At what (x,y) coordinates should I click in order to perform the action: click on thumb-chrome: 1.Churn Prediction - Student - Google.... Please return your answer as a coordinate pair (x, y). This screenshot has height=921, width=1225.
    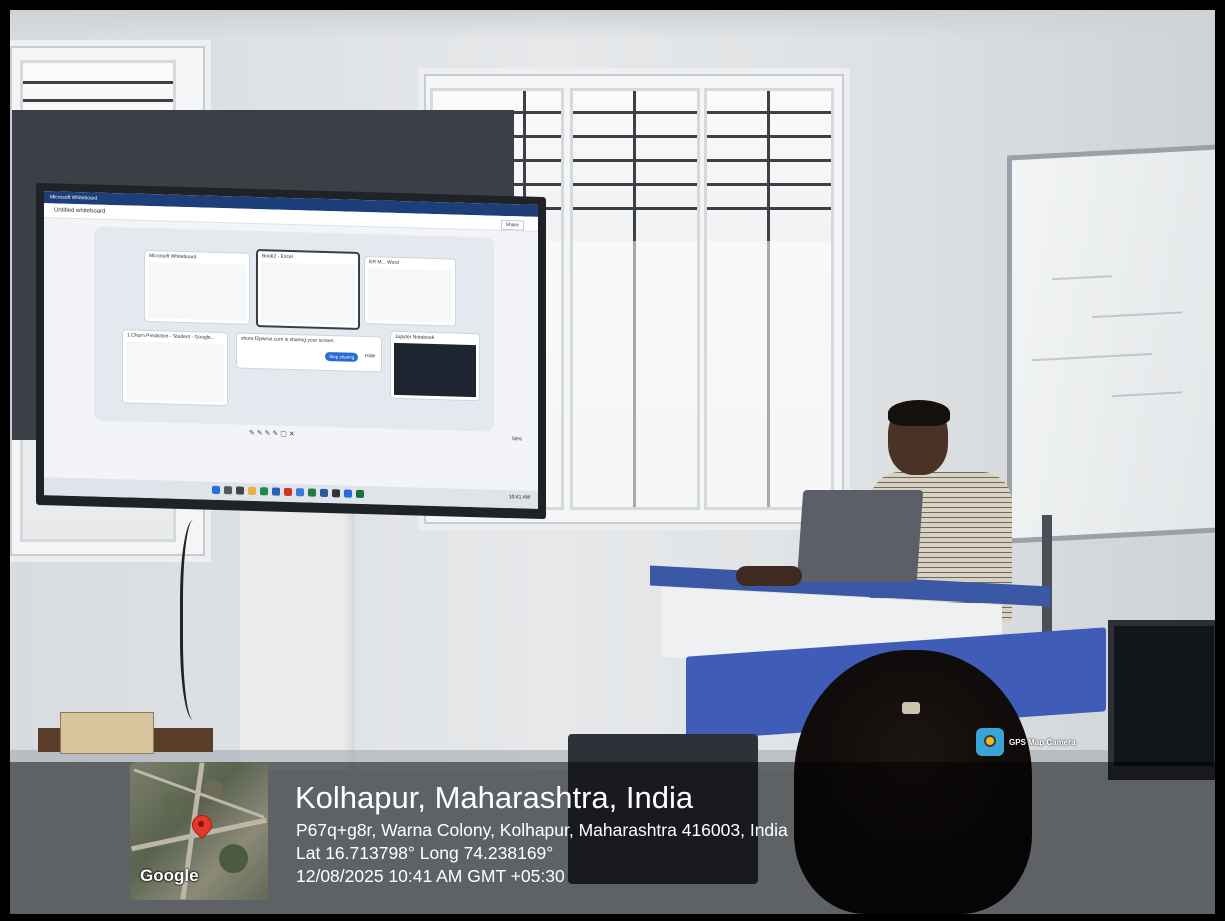
    Looking at the image, I should click on (175, 368).